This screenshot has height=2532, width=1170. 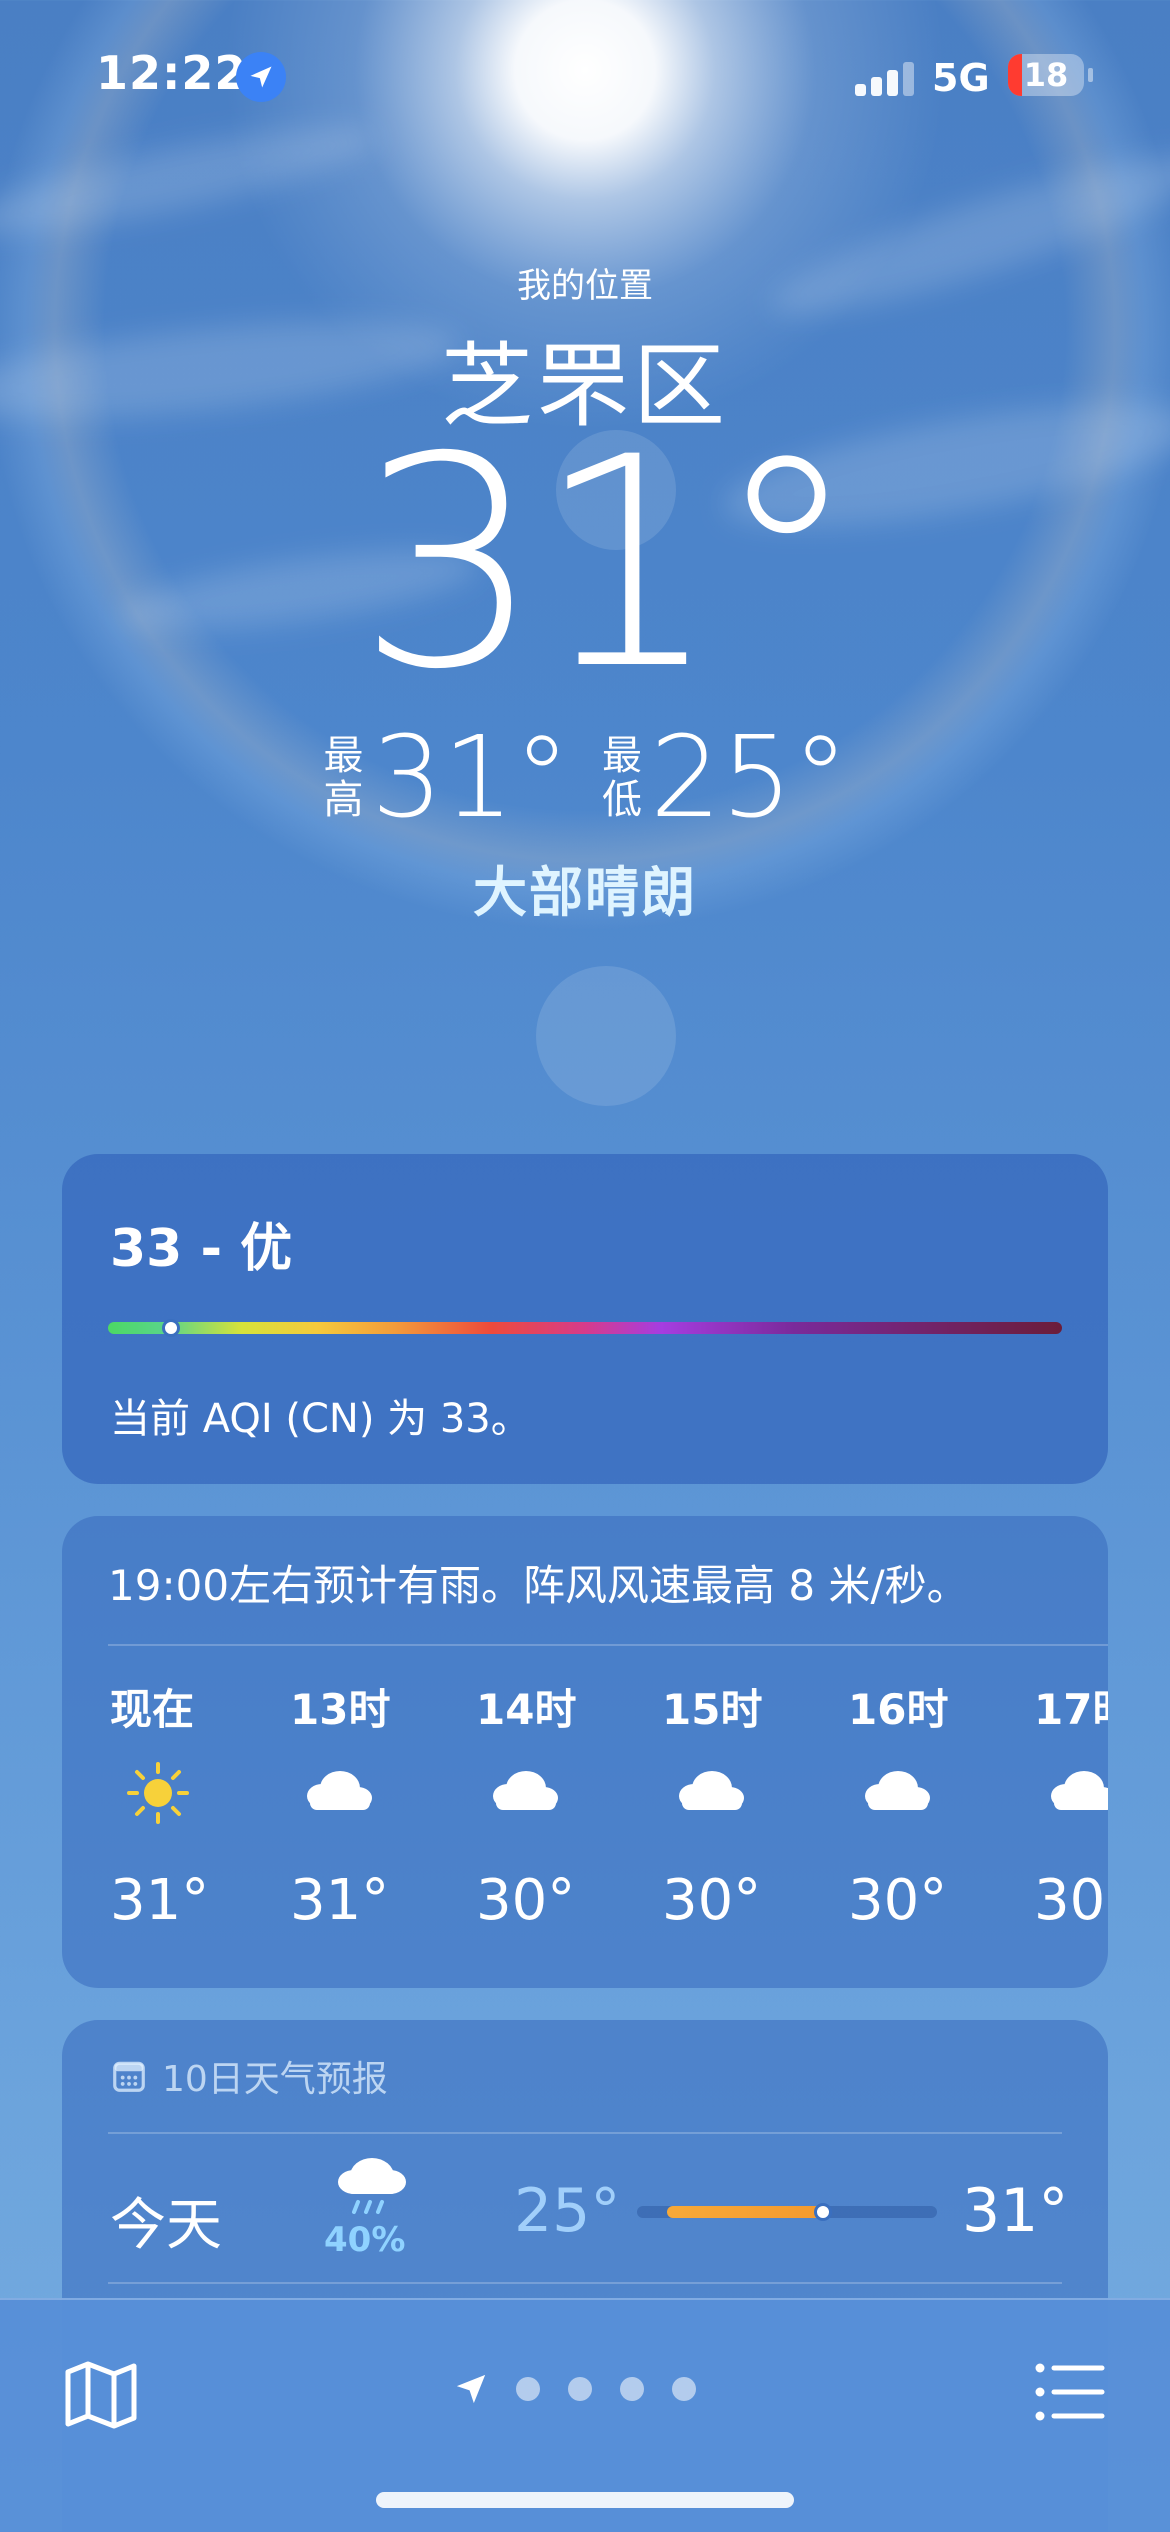 What do you see at coordinates (961, 78) in the screenshot?
I see `network-type: 5G` at bounding box center [961, 78].